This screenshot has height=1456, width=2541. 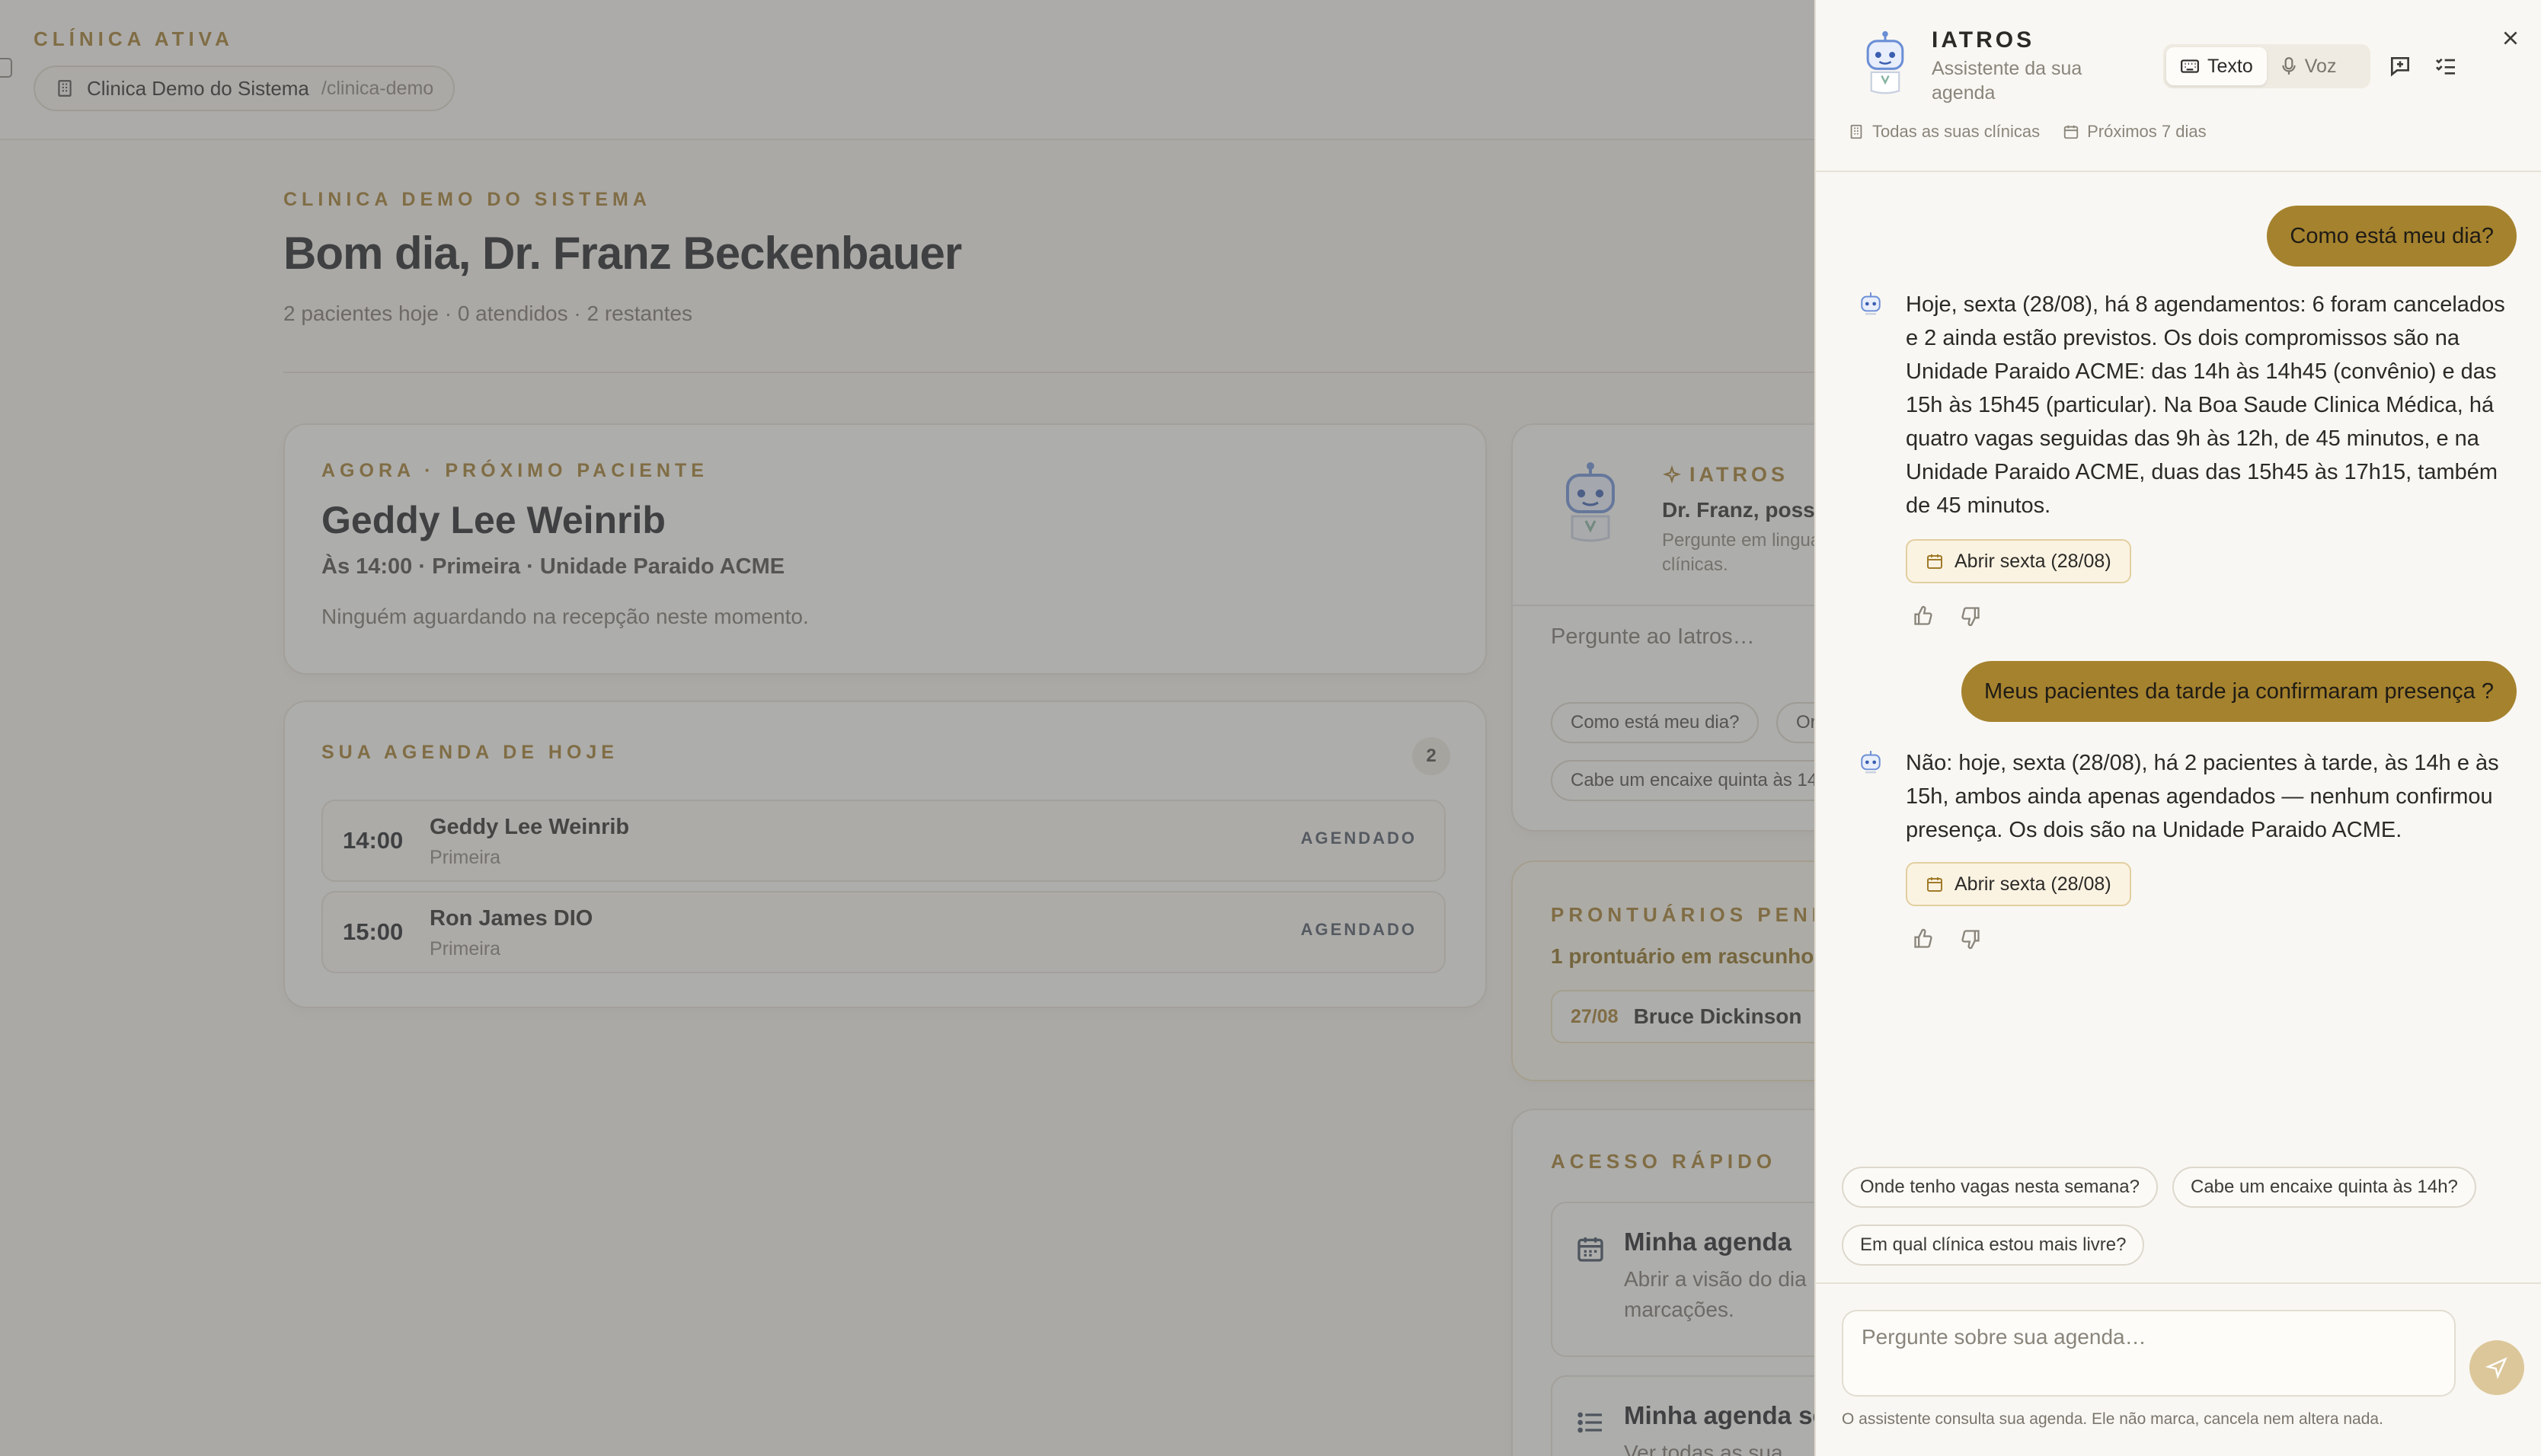 What do you see at coordinates (2289, 66) in the screenshot?
I see `microphone-icon` at bounding box center [2289, 66].